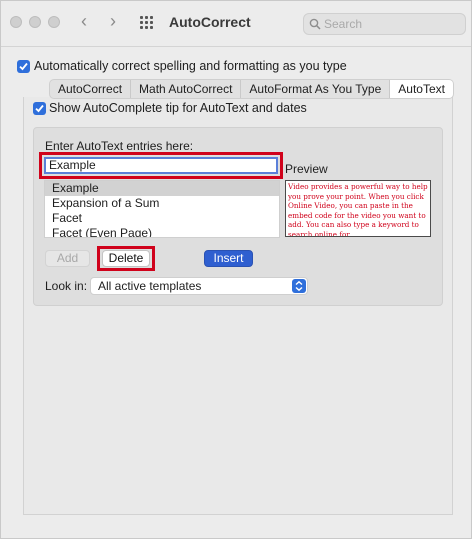 This screenshot has width=474, height=541. I want to click on look-in-label: Look in:, so click(66, 286).